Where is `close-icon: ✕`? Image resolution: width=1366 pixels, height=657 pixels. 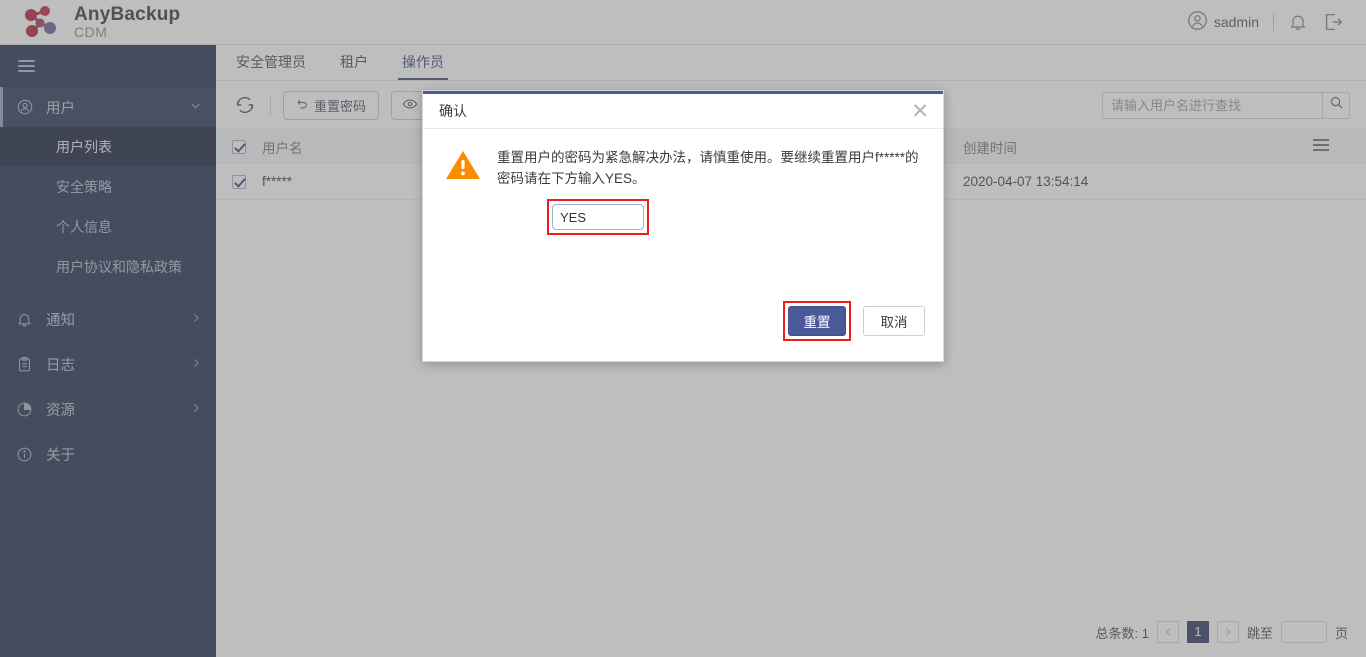 close-icon: ✕ is located at coordinates (920, 111).